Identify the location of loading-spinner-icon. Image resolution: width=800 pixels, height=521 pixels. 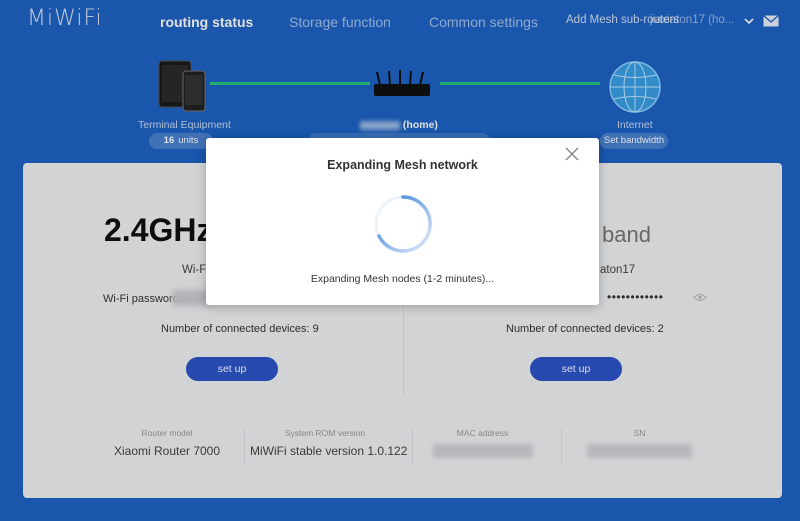
(403, 224).